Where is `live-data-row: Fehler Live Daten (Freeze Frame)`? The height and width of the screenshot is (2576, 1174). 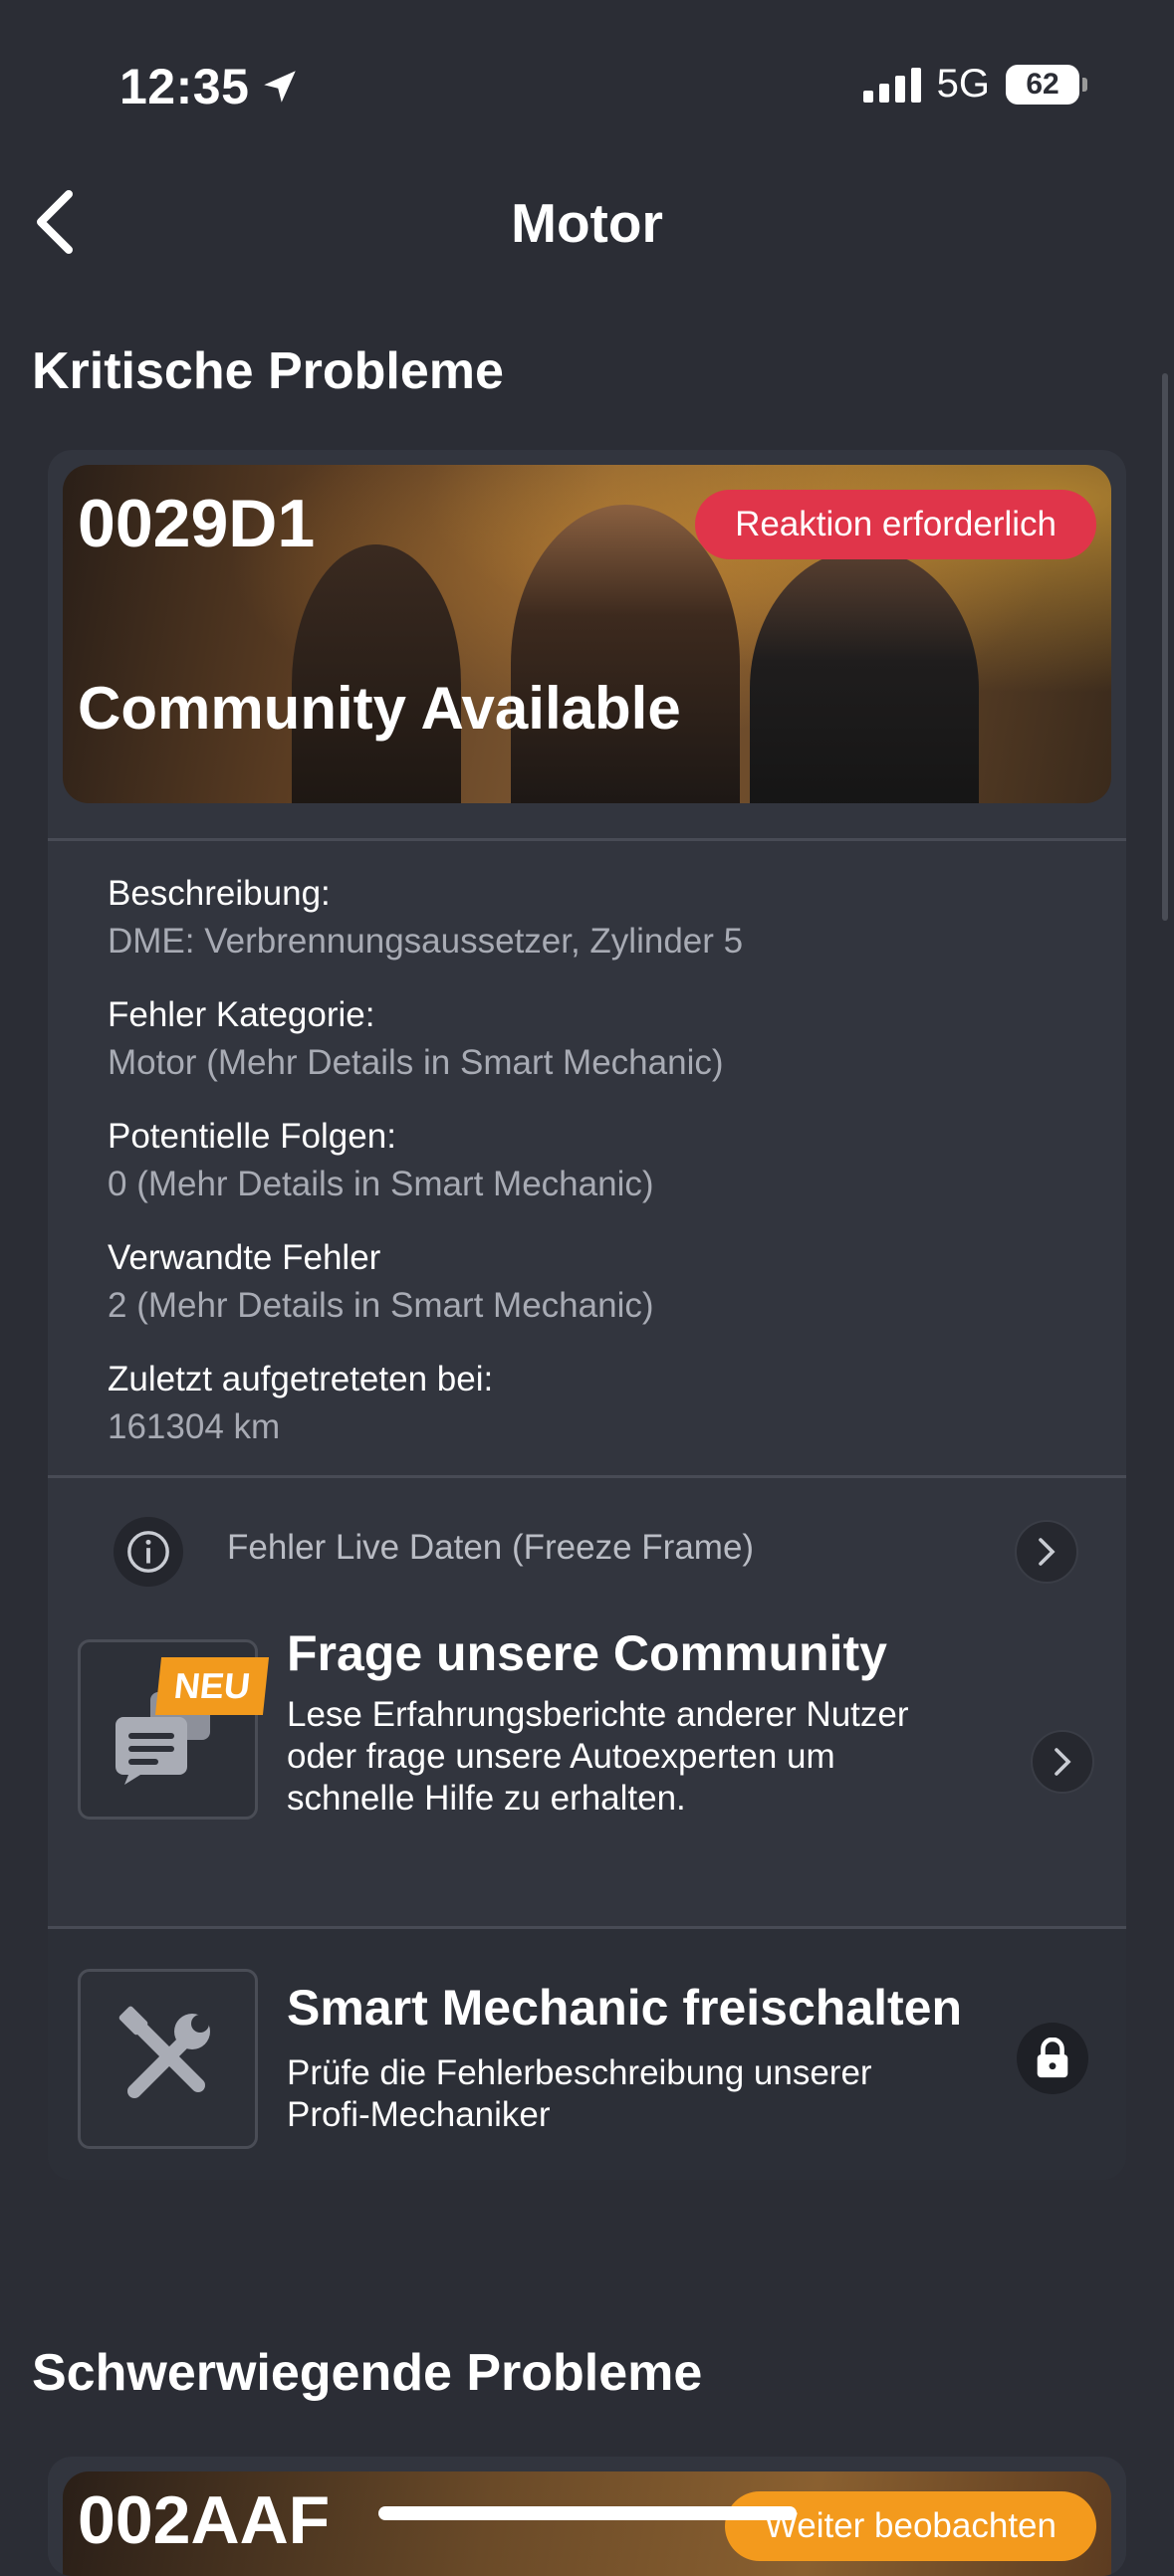 live-data-row: Fehler Live Daten (Freeze Frame) is located at coordinates (587, 1540).